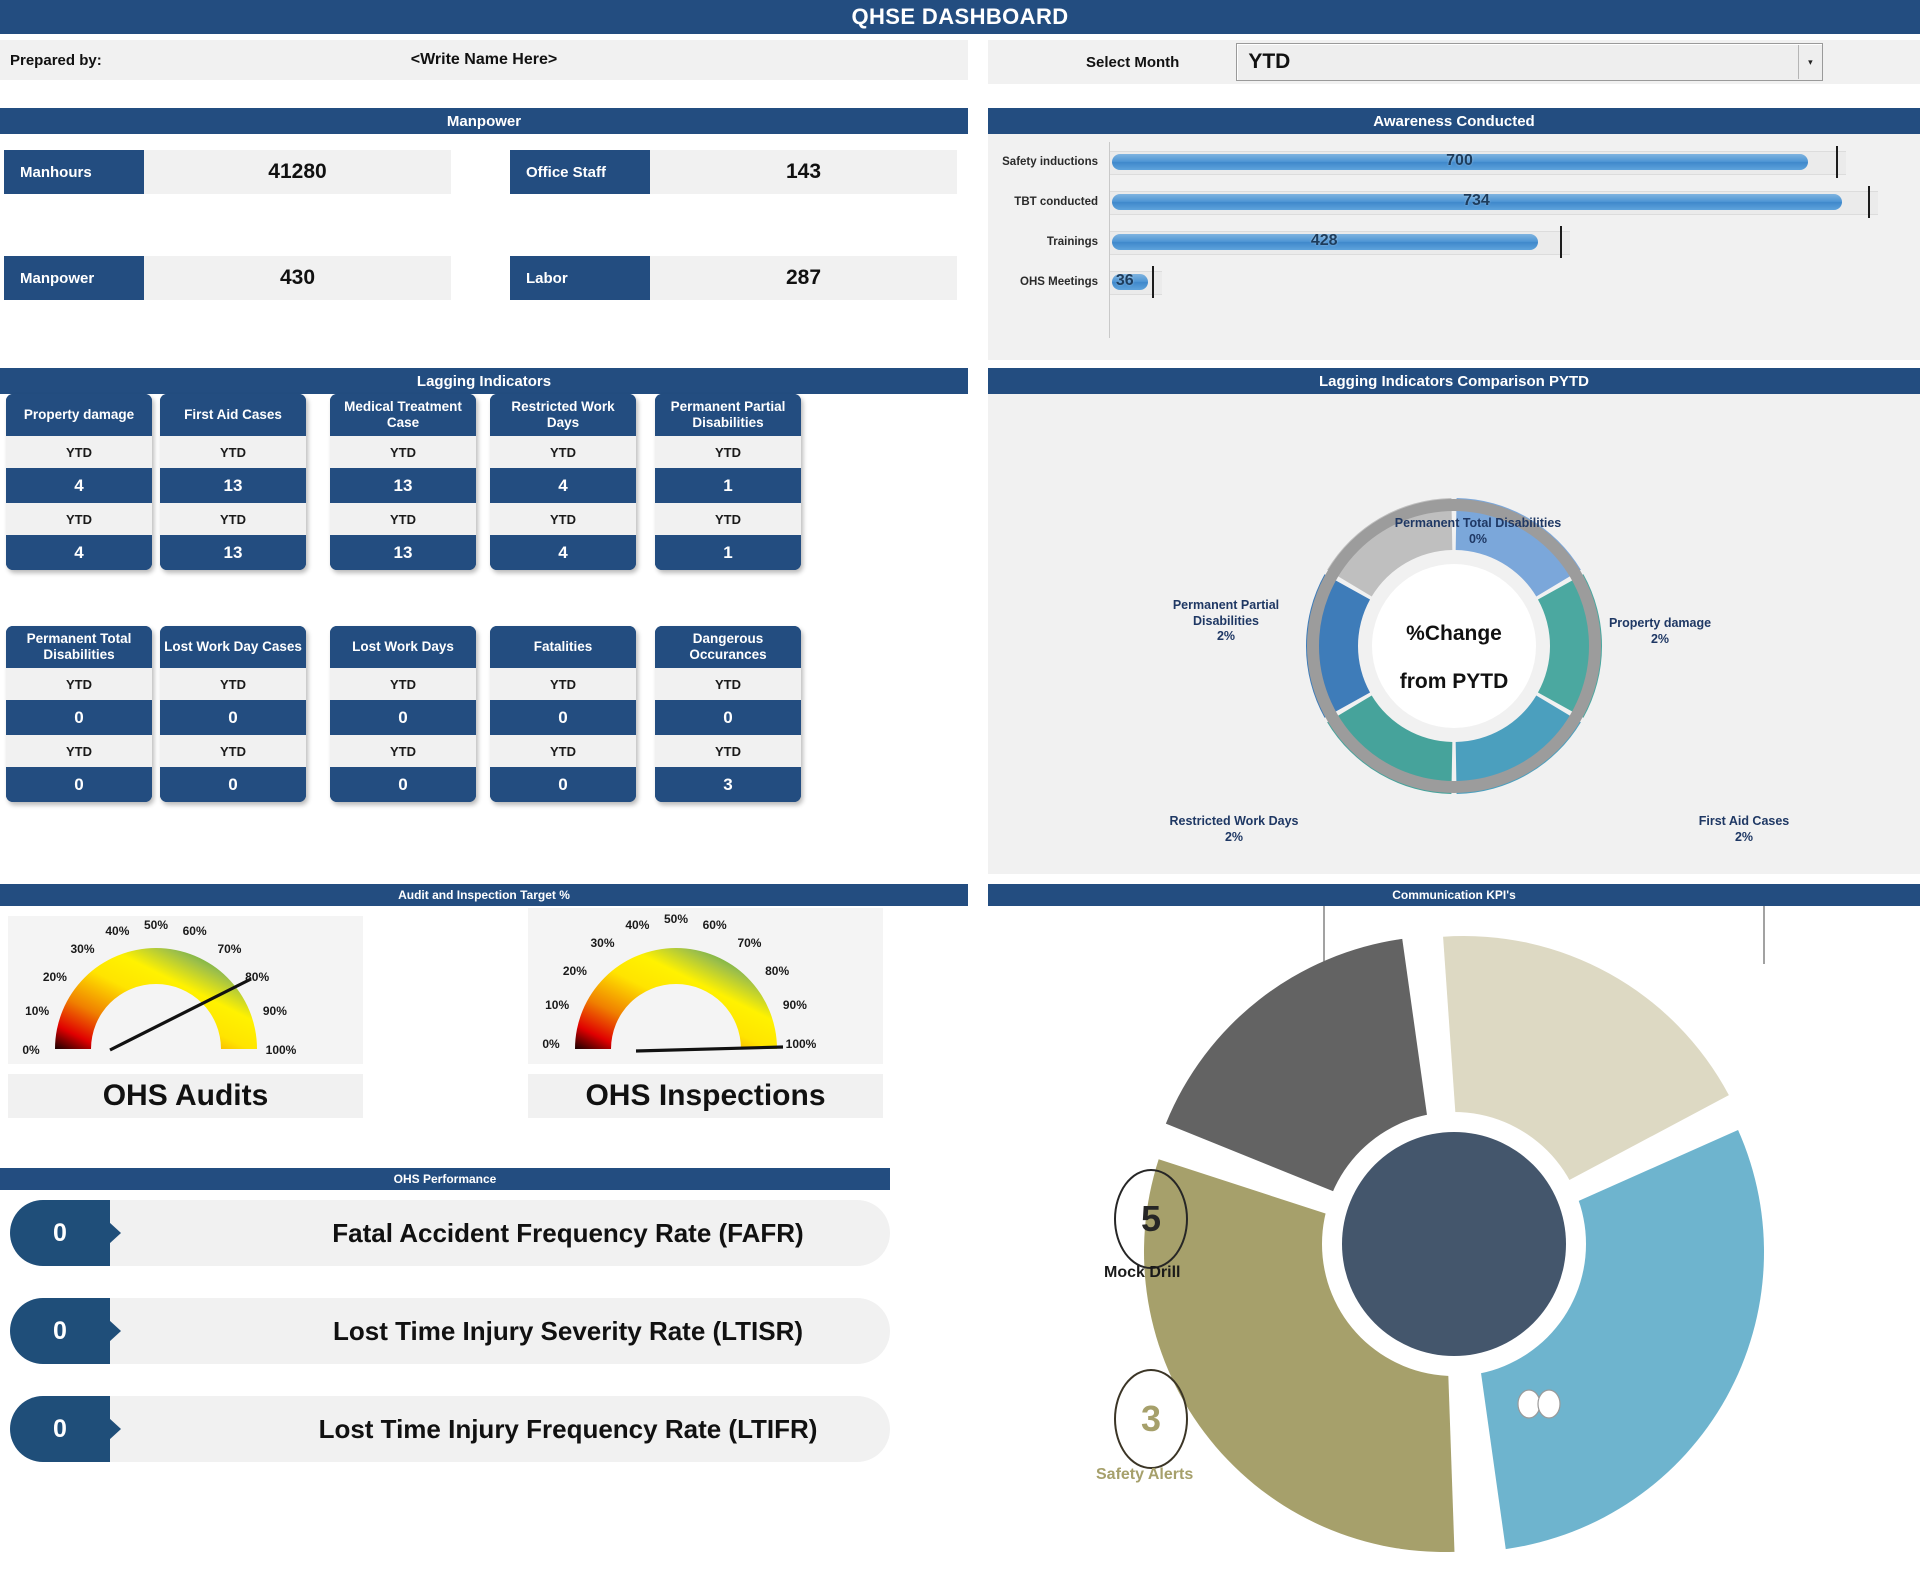 This screenshot has height=1572, width=1920. I want to click on manpower-tile-key: Office Staff, so click(580, 172).